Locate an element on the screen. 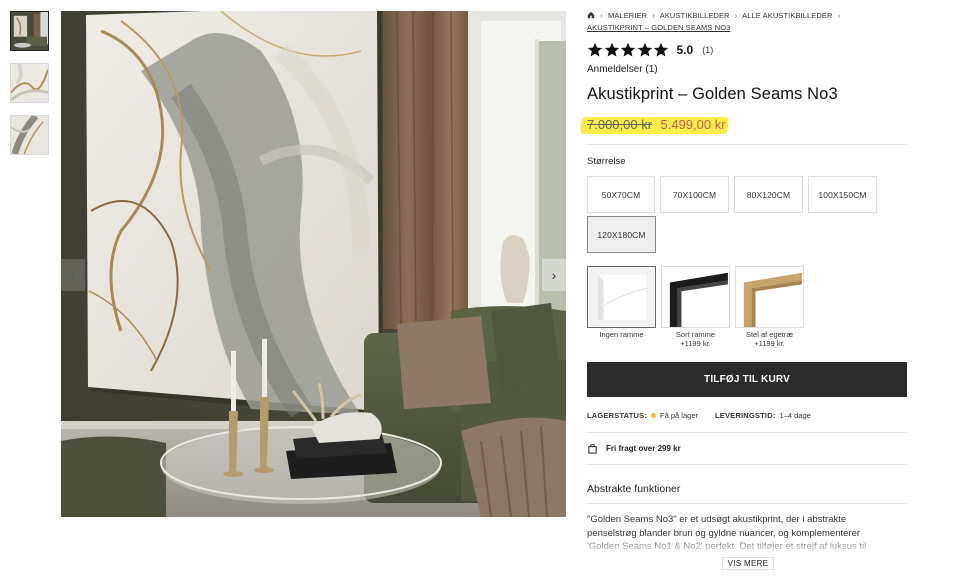 The image size is (960, 584). rating-score: 5.0 is located at coordinates (685, 50).